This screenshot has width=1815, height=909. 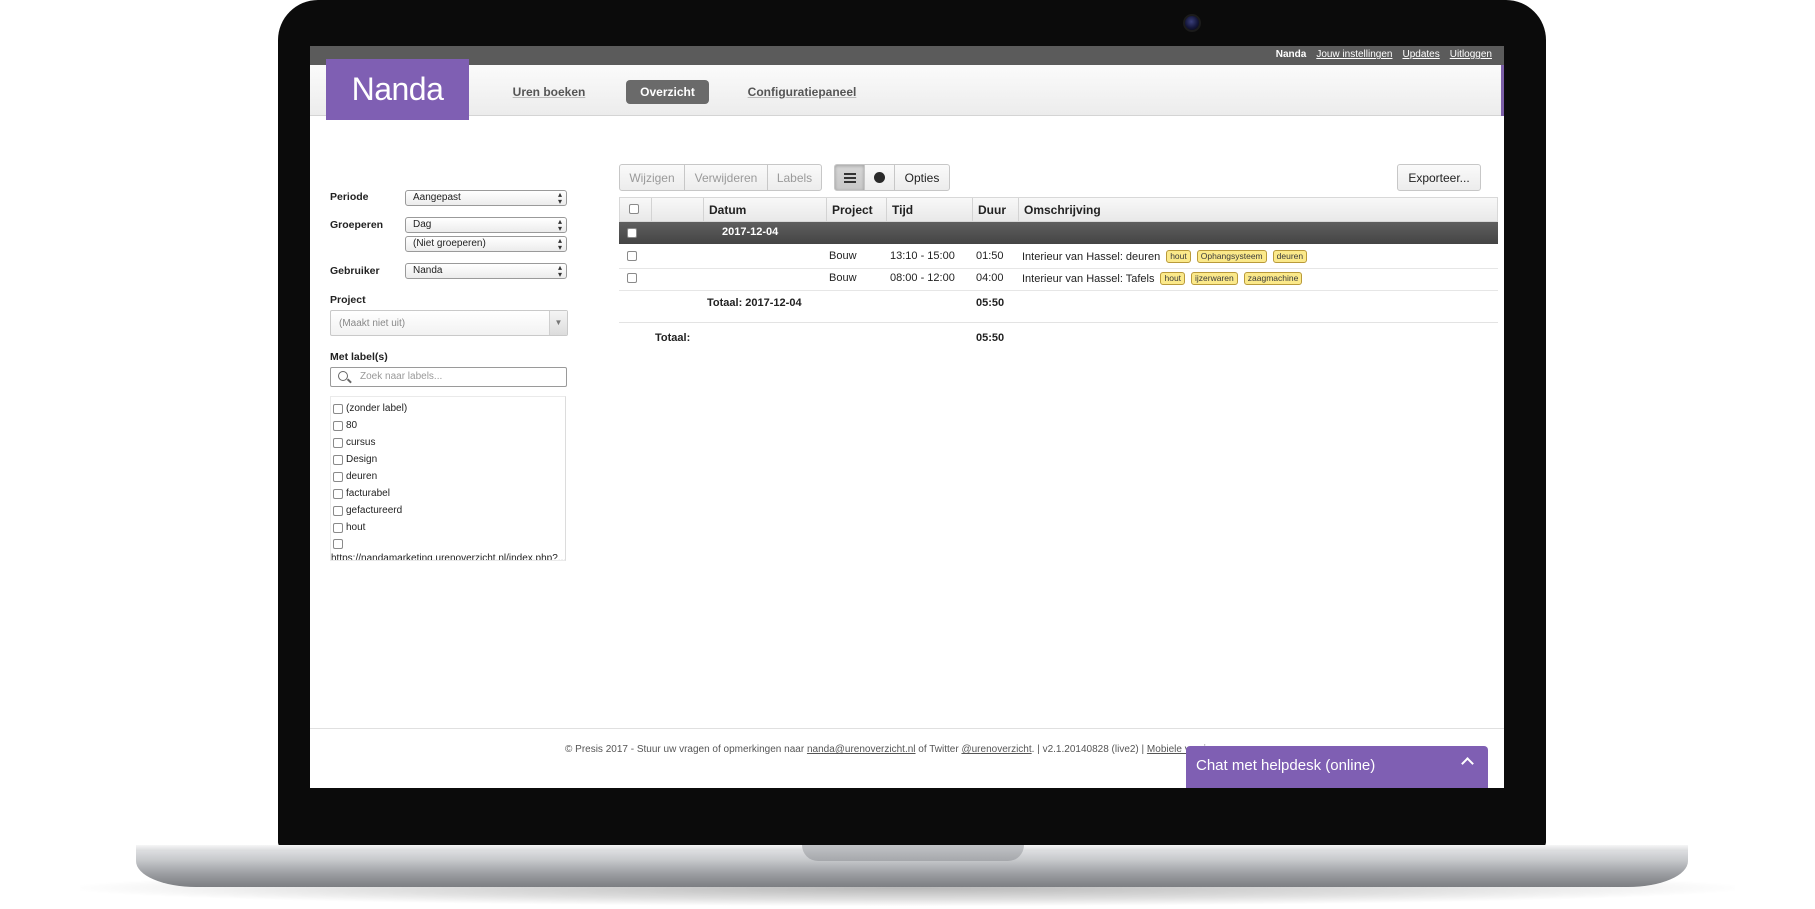 I want to click on label-option: (zonder label), so click(x=370, y=408).